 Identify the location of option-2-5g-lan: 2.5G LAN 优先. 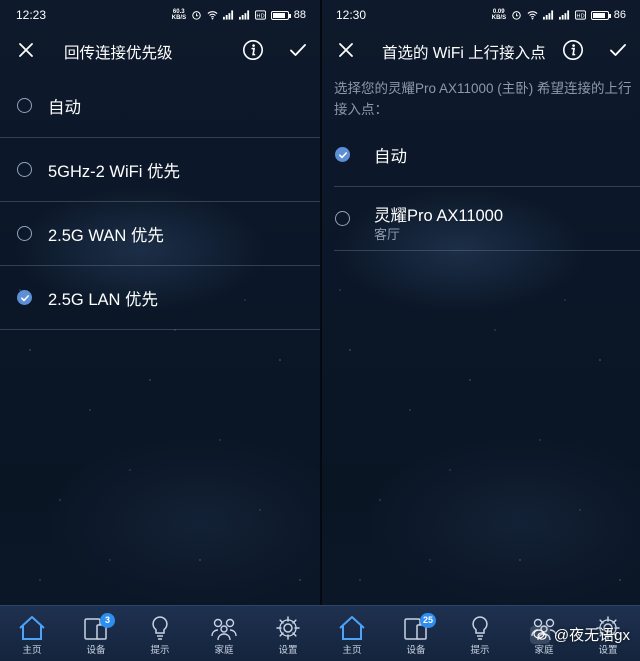
(160, 298).